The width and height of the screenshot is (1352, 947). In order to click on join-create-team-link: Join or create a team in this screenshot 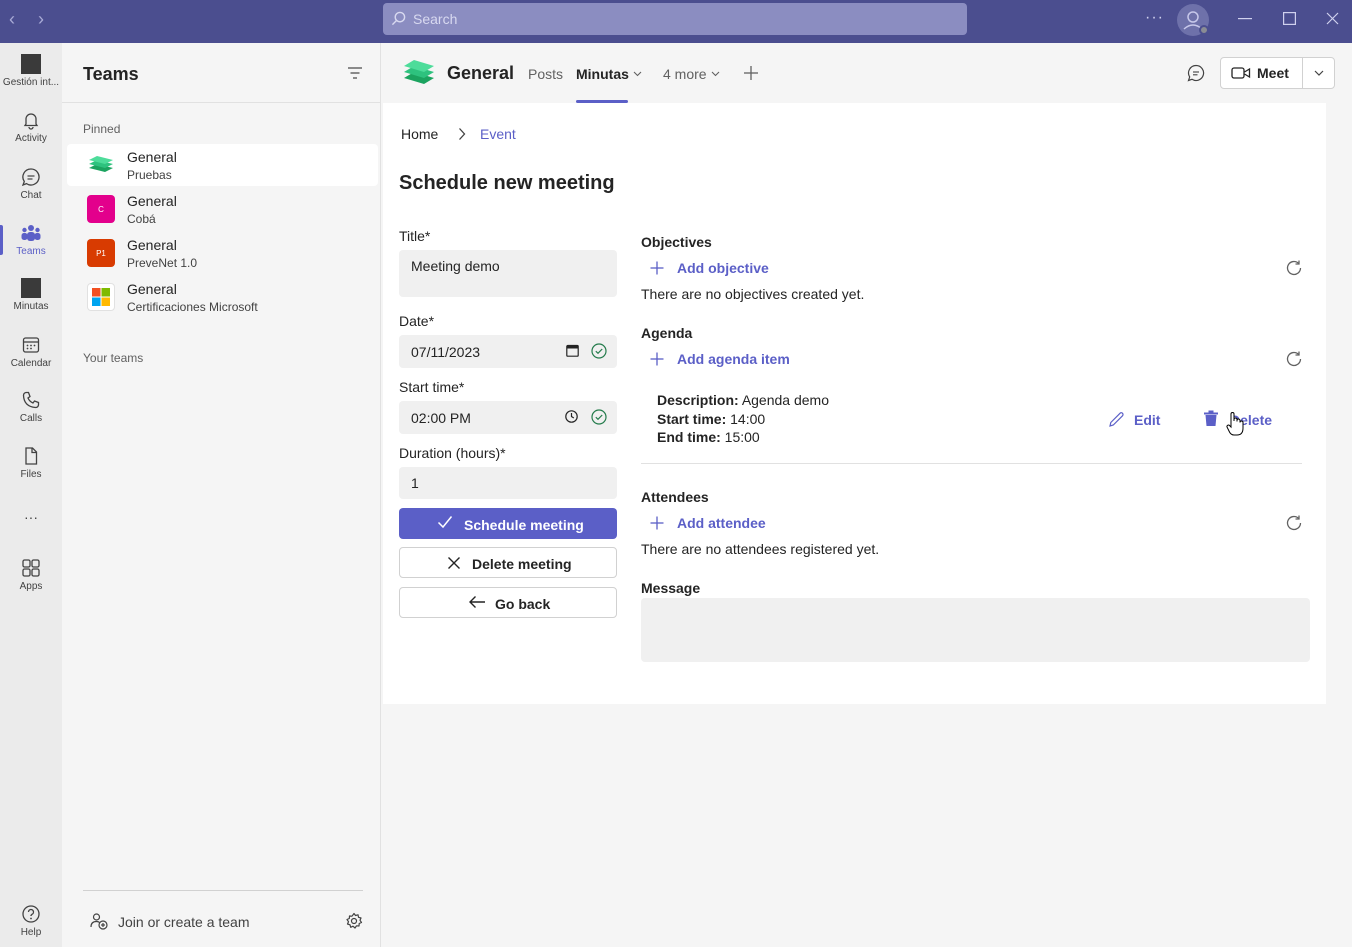, I will do `click(184, 922)`.